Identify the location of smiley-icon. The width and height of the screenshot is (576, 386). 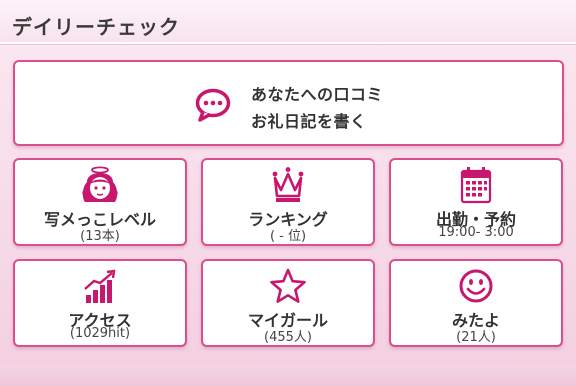
(476, 286).